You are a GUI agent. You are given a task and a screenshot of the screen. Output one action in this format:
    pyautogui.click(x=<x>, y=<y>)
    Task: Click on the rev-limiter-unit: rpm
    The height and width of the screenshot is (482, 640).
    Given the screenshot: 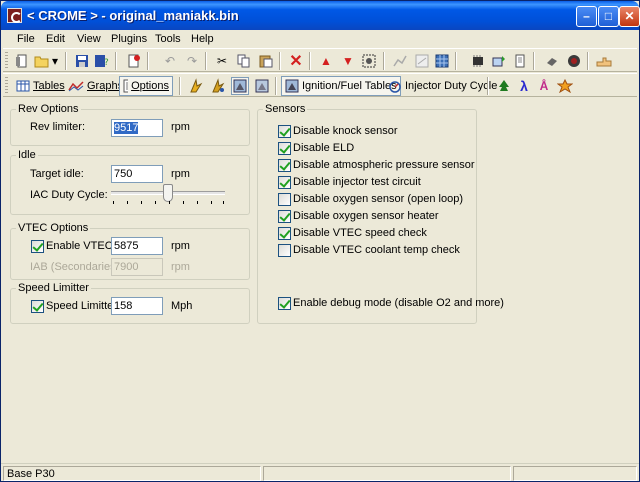 What is the action you would take?
    pyautogui.click(x=180, y=127)
    